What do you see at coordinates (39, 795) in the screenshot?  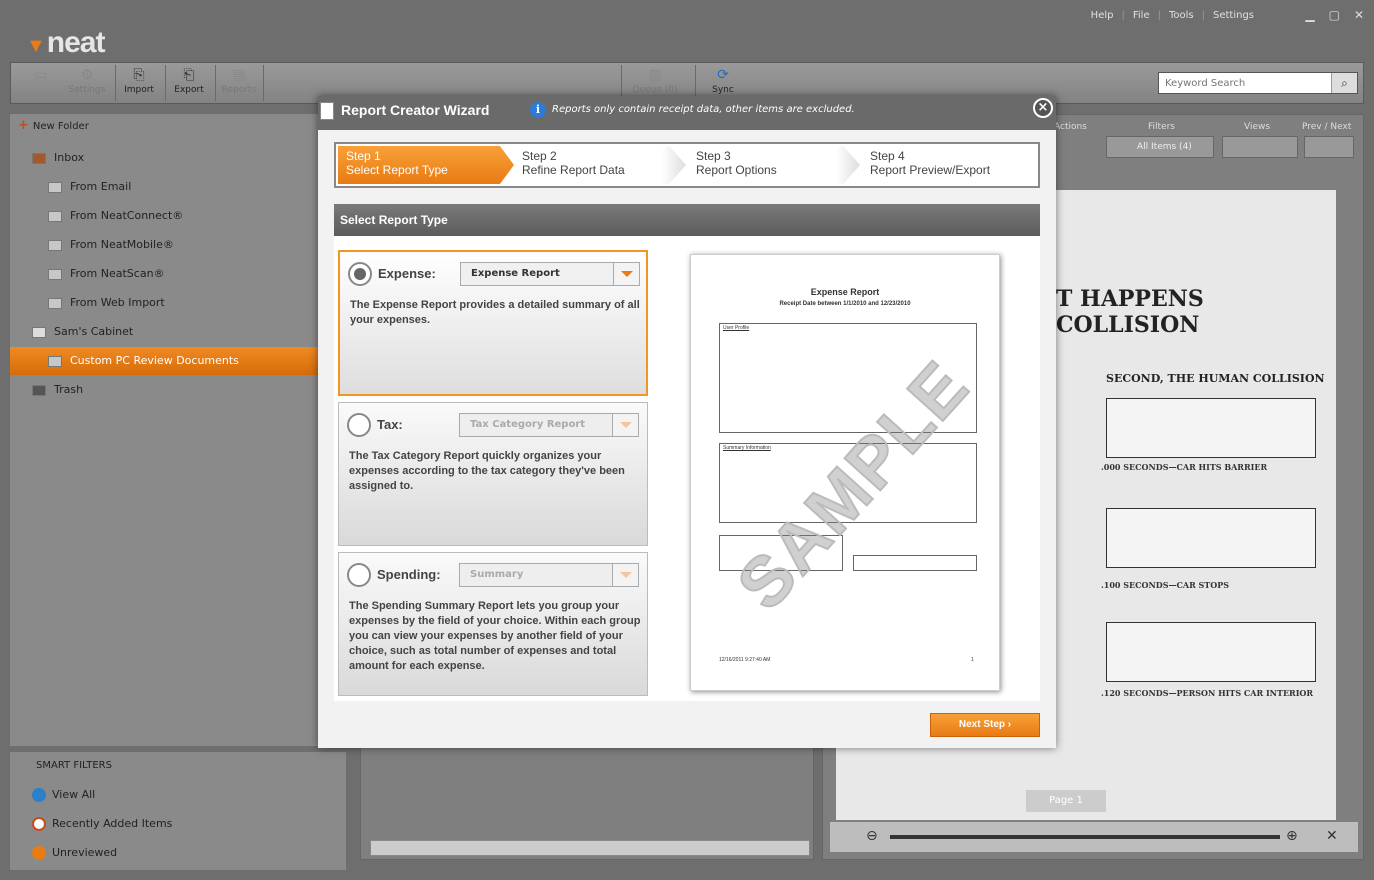 I see `globe-icon` at bounding box center [39, 795].